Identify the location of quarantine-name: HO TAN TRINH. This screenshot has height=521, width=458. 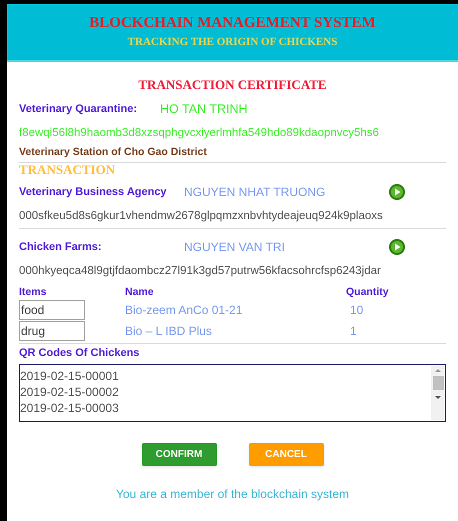
(204, 109).